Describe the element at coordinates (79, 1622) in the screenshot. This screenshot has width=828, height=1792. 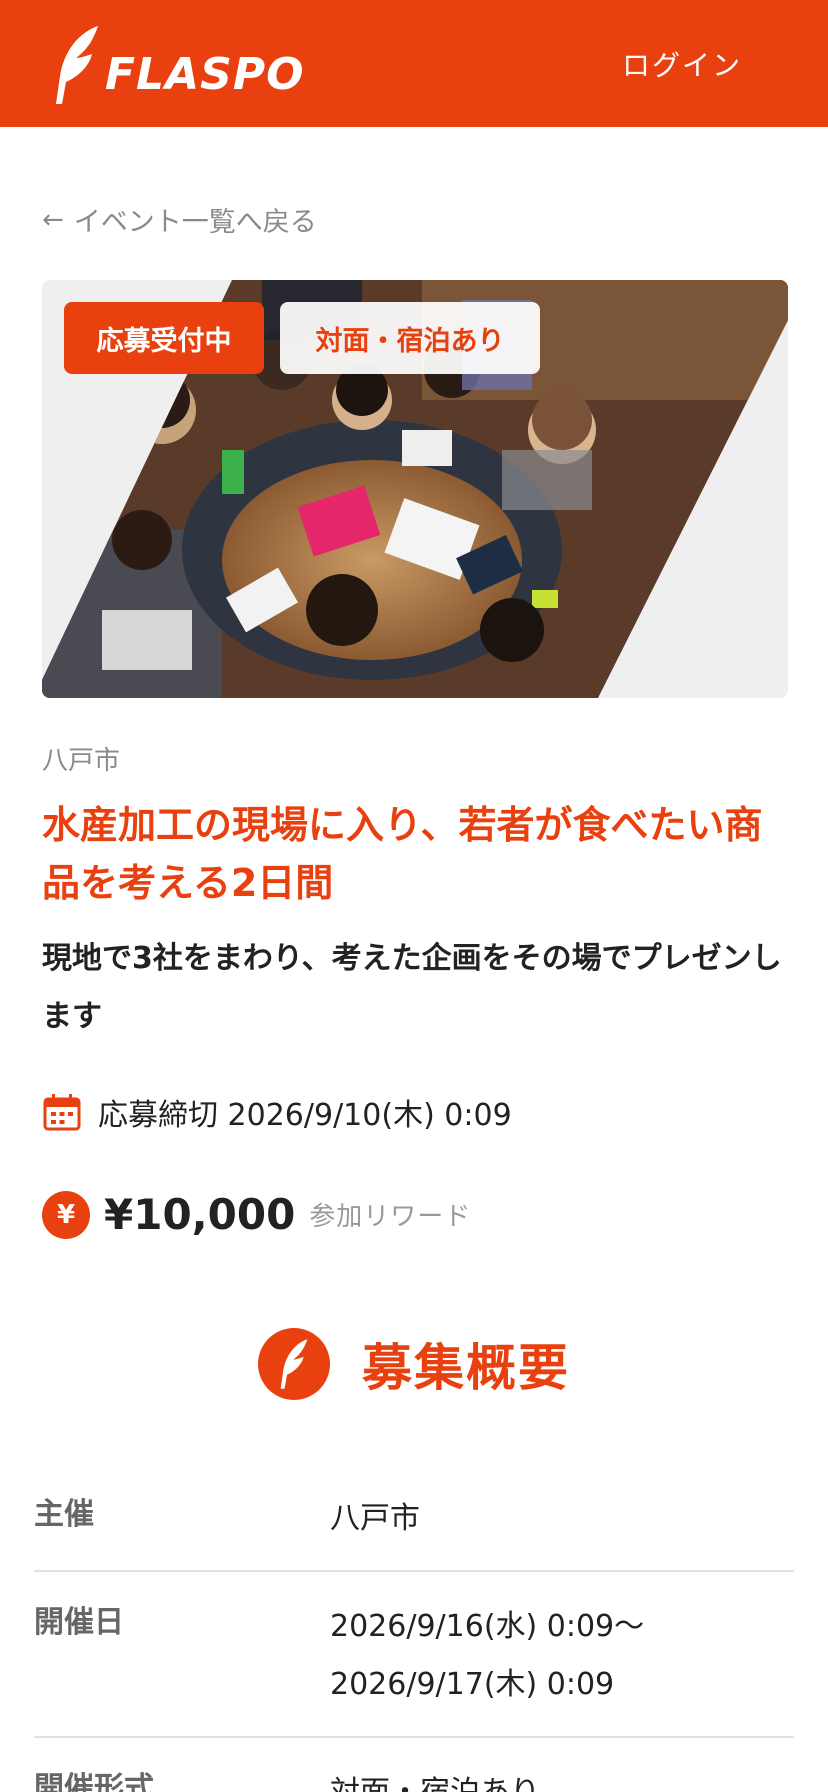
I see `row-label-dates: 開催日` at that location.